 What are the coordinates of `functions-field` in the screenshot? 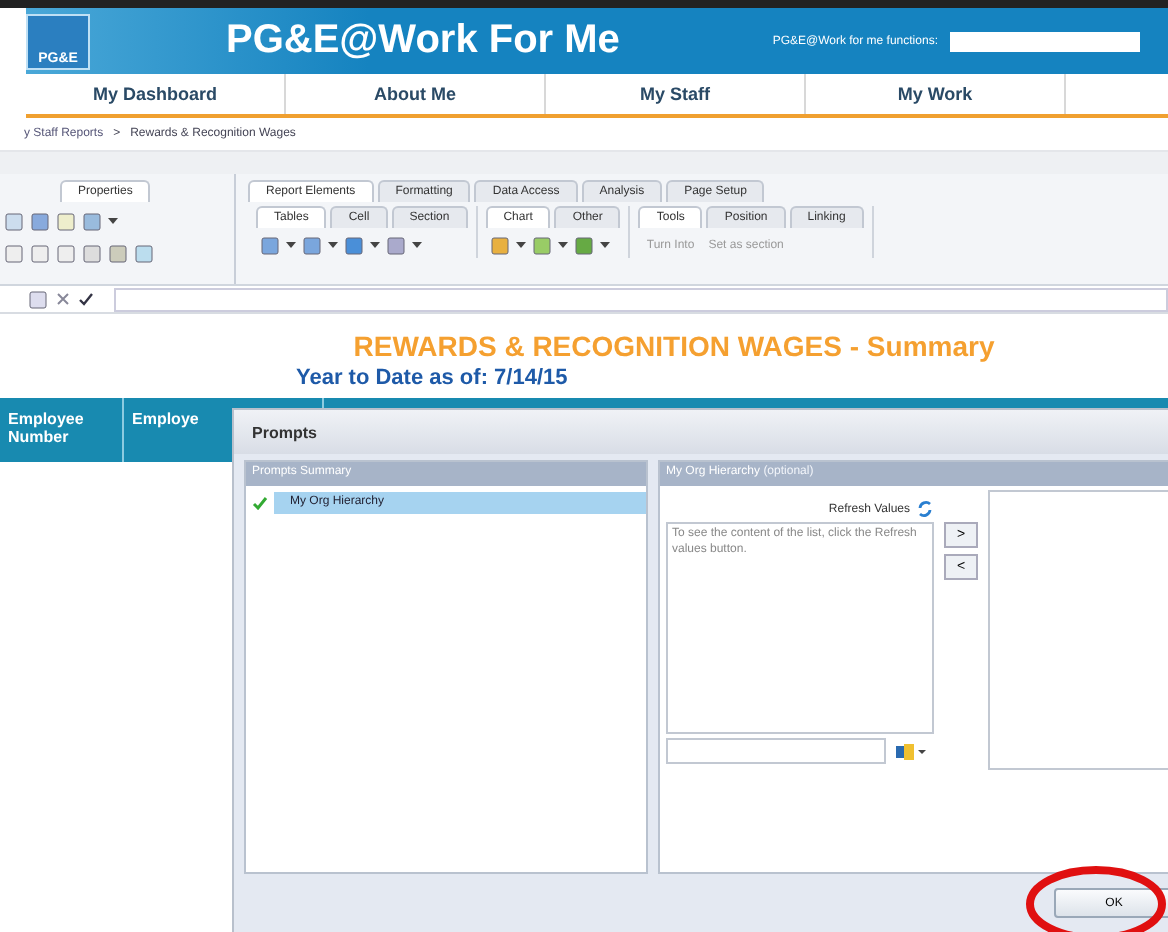 It's located at (1045, 41).